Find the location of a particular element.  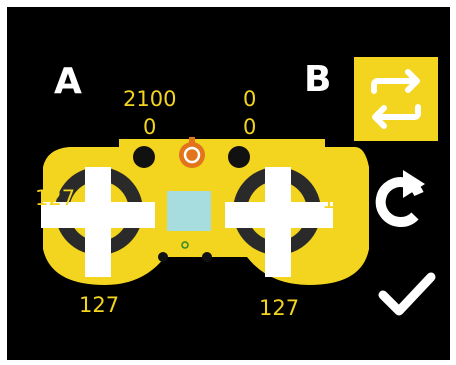

channel-left-stick-vertical: 127 is located at coordinates (99, 305).